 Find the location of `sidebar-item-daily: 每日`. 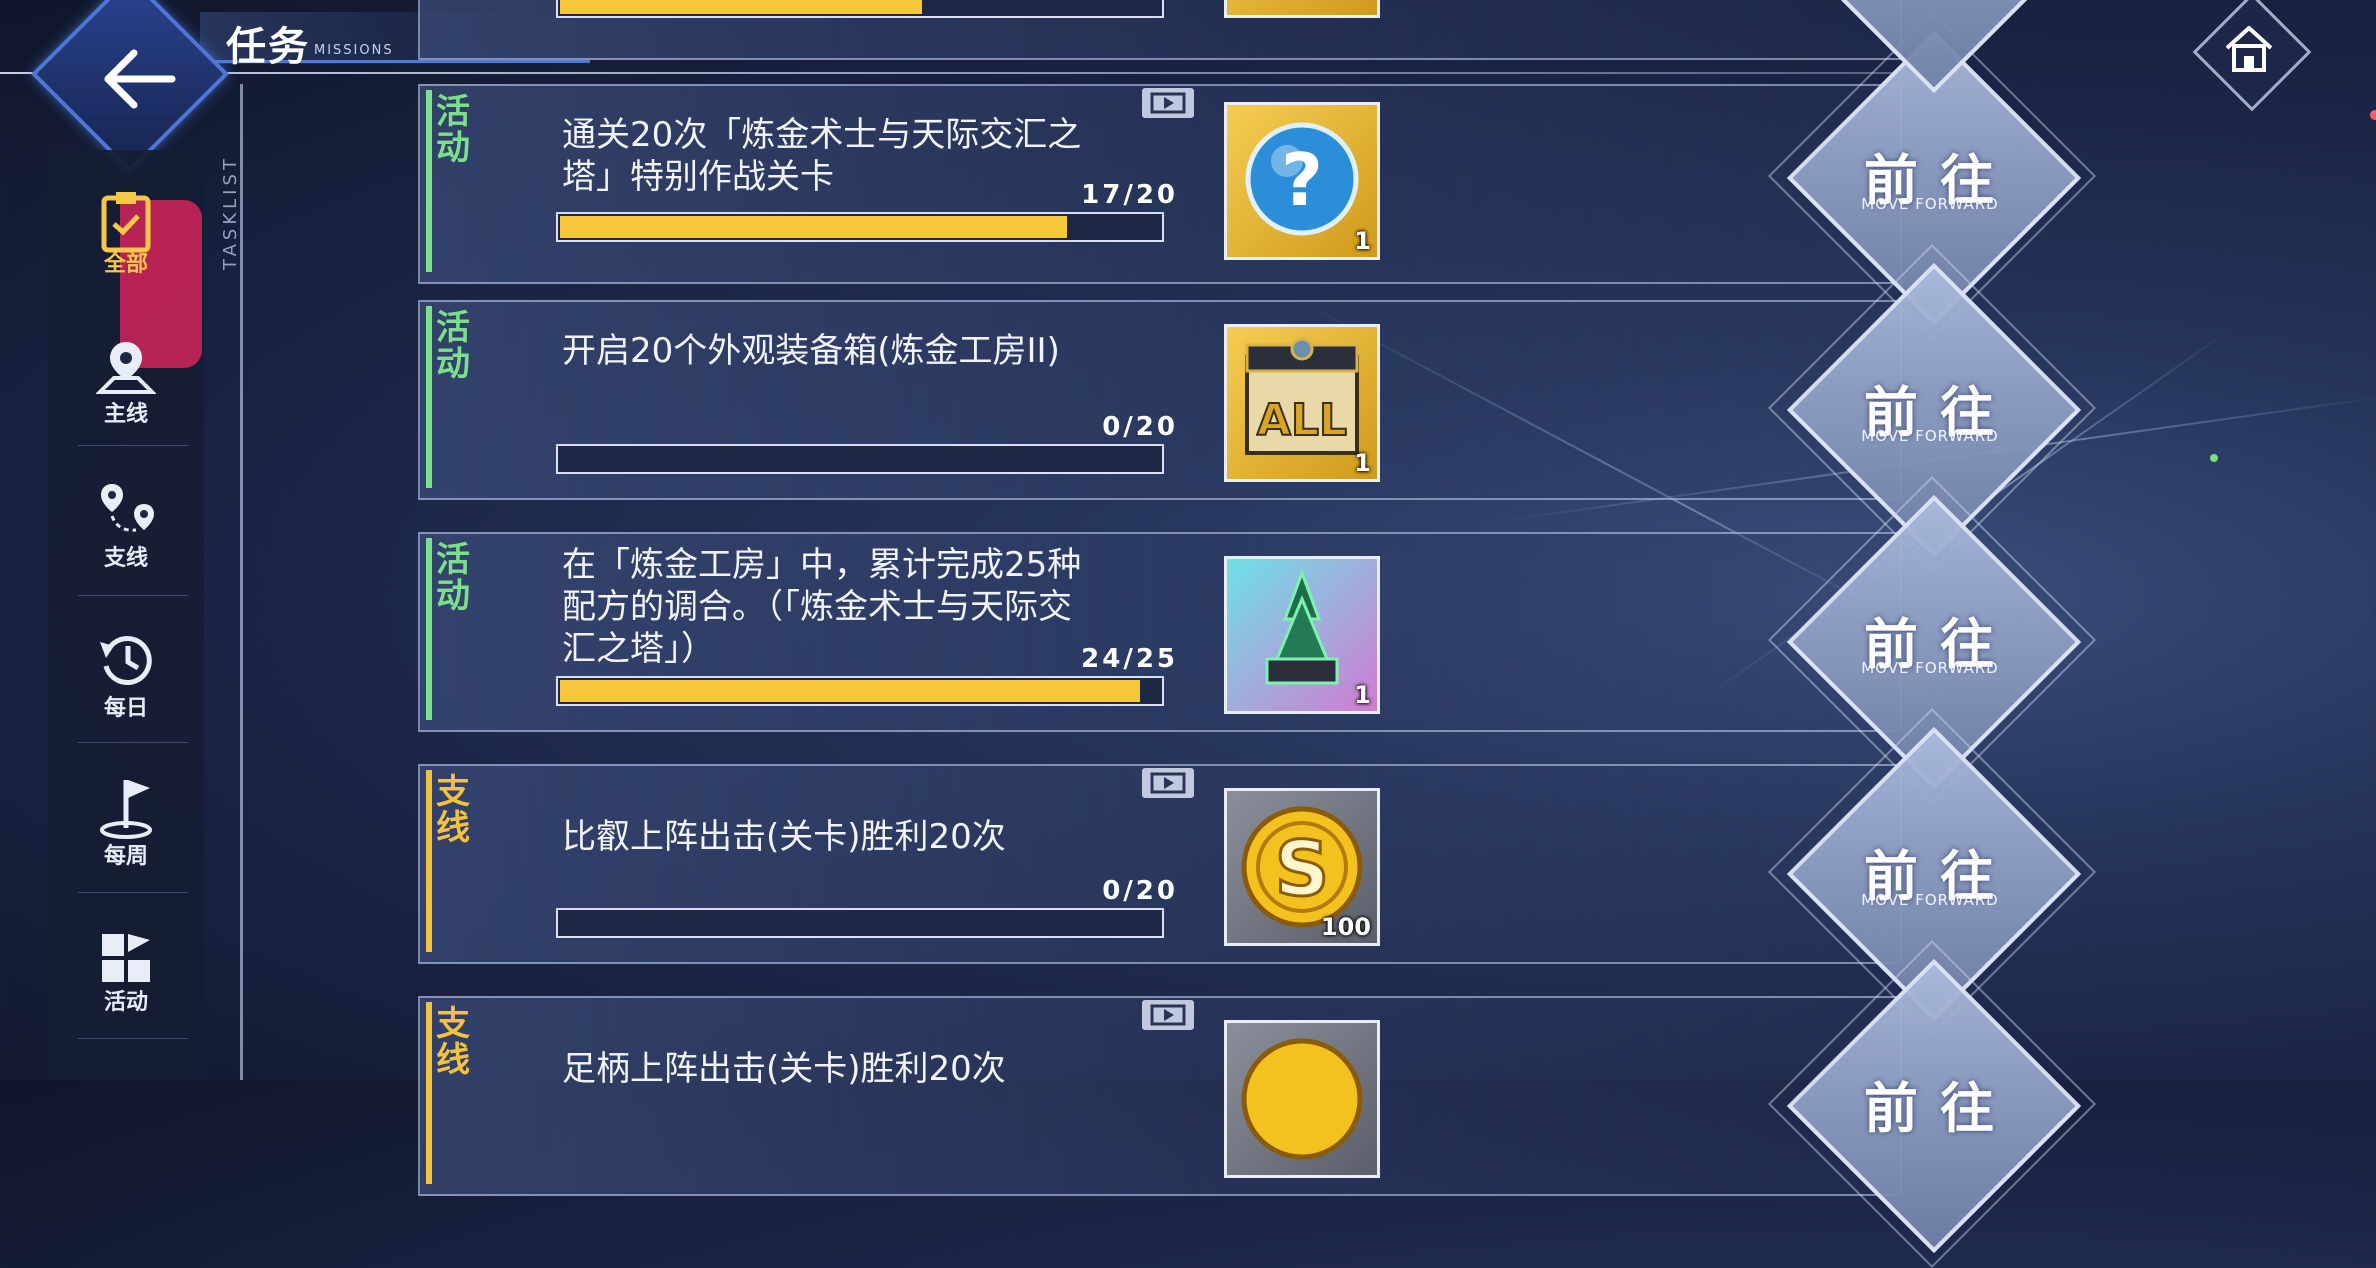

sidebar-item-daily: 每日 is located at coordinates (126, 706).